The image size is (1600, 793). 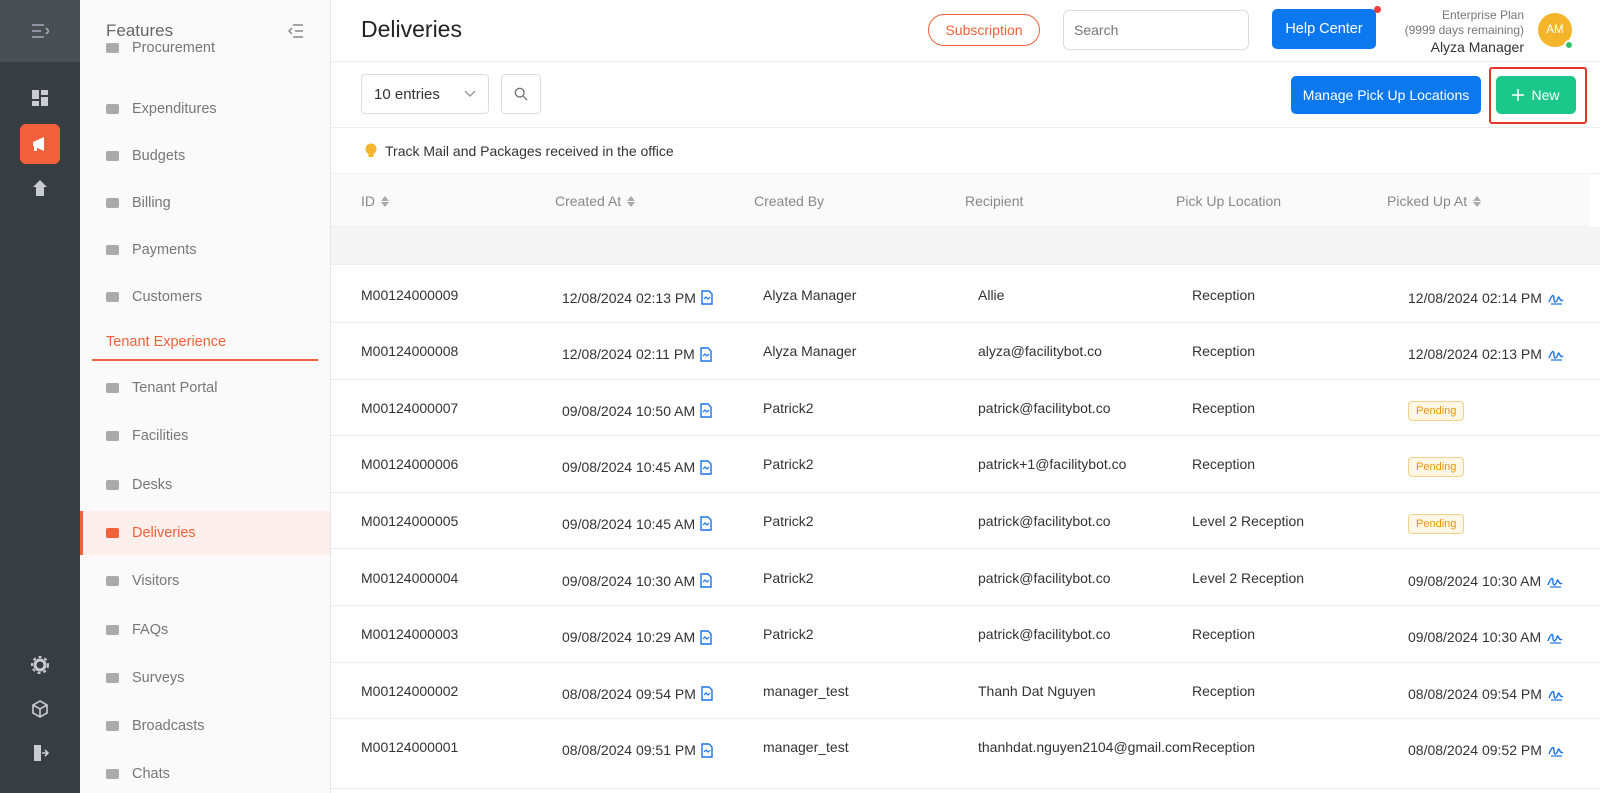 I want to click on column-header: Created At, so click(x=595, y=201).